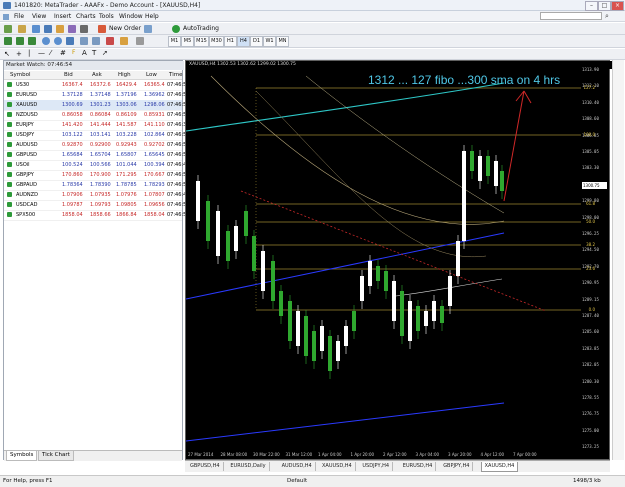 Image resolution: width=625 pixels, height=487 pixels. I want to click on menu-window: Window, so click(131, 16).